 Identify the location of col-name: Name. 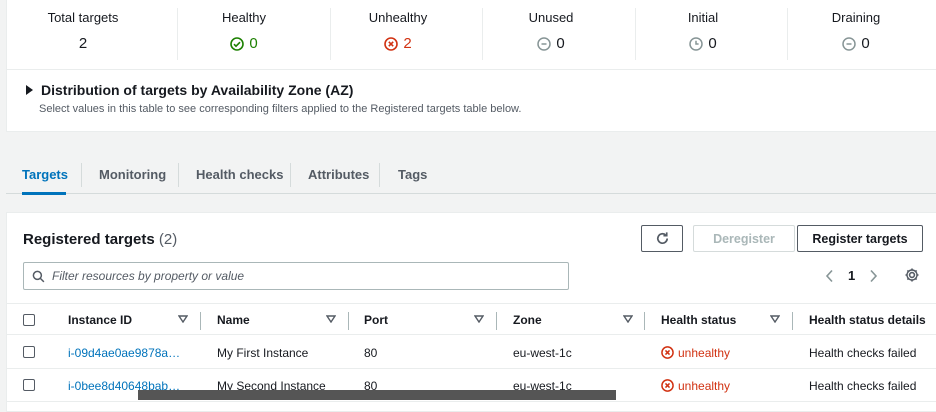
(233, 320).